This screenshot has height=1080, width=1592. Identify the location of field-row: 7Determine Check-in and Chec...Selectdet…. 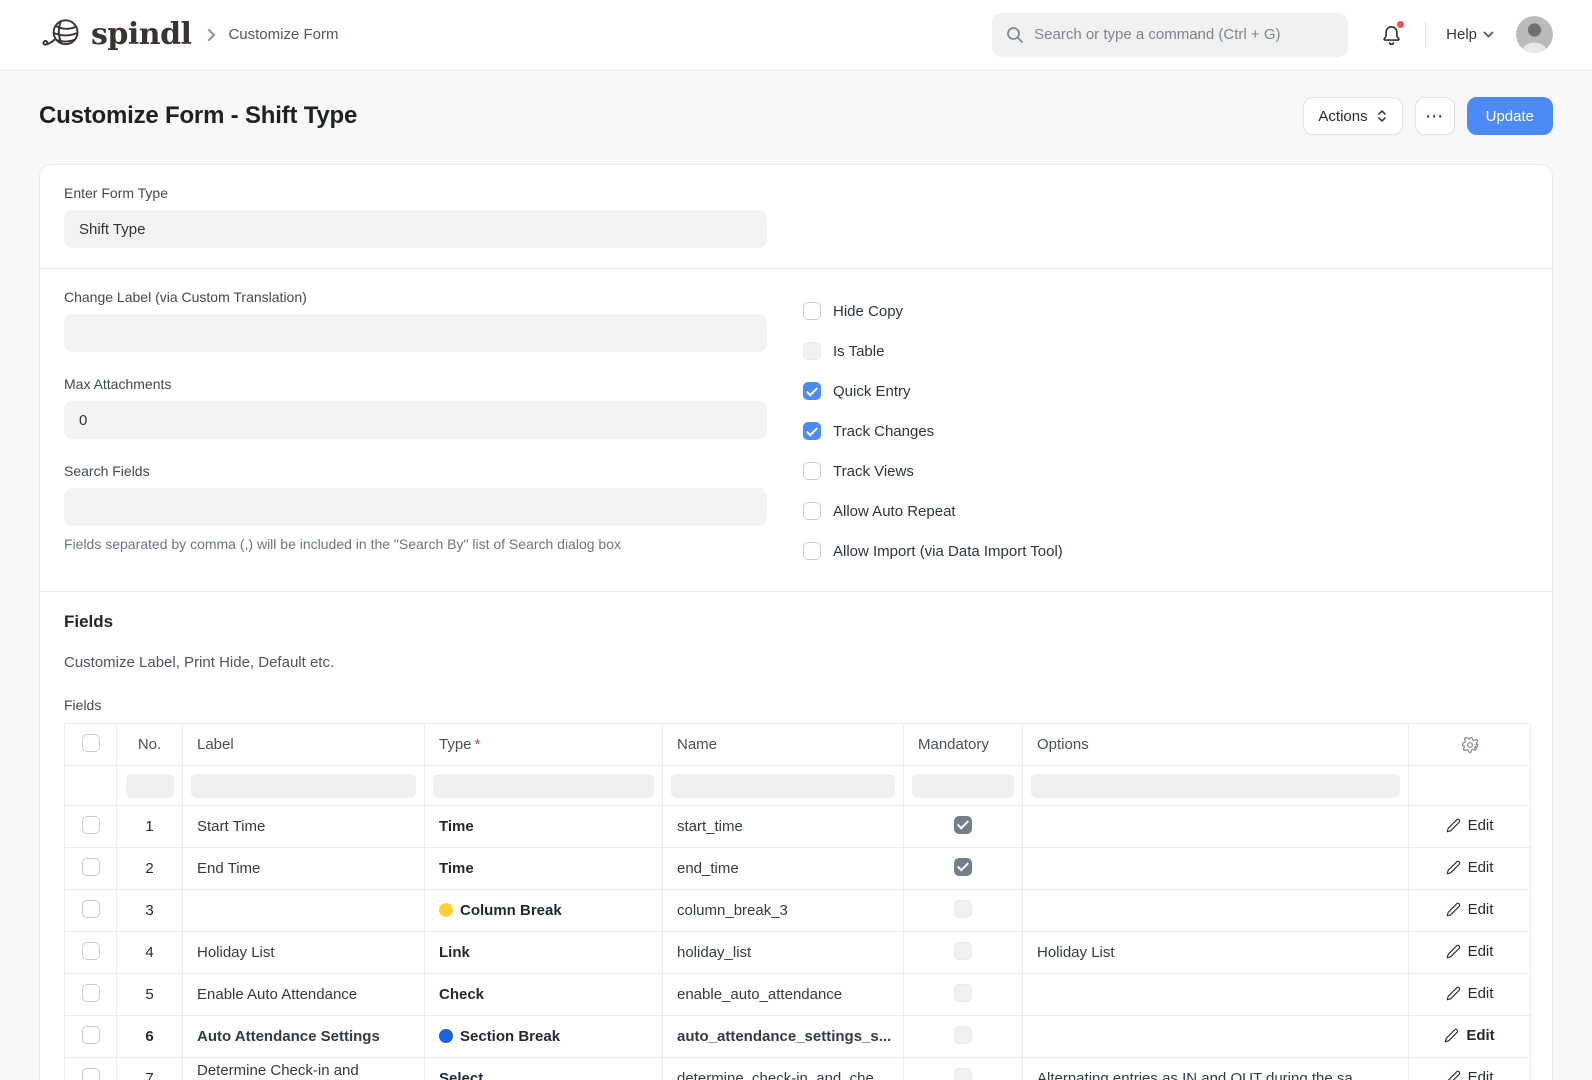
(797, 1068).